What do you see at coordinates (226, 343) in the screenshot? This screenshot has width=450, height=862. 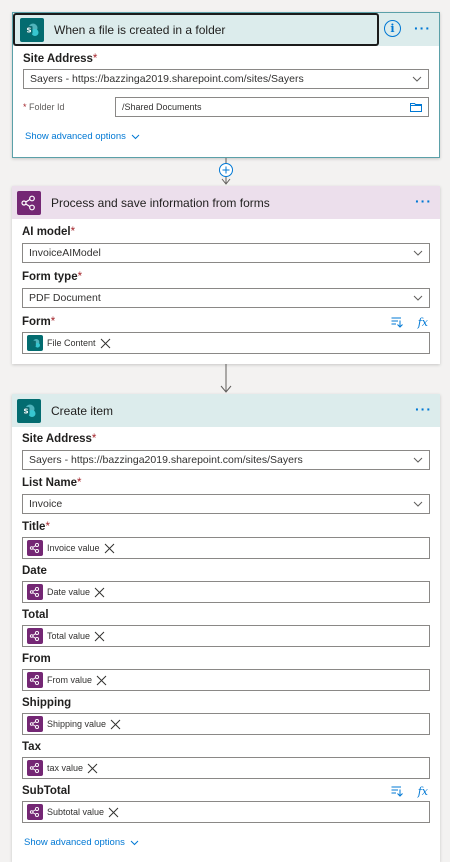 I see `form-input: File Content` at bounding box center [226, 343].